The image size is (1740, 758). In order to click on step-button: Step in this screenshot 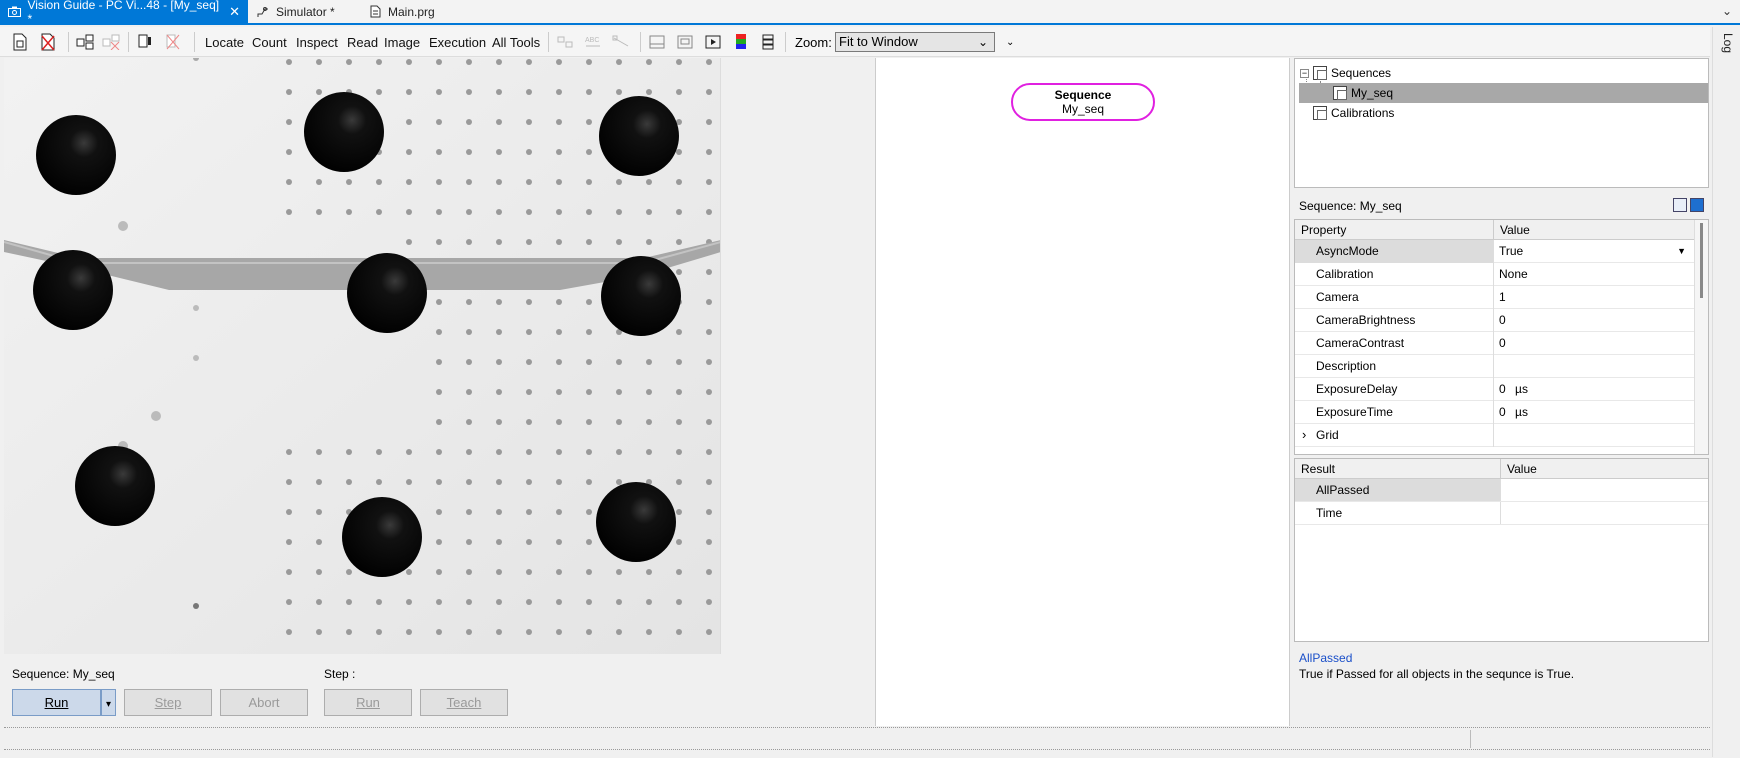, I will do `click(168, 702)`.